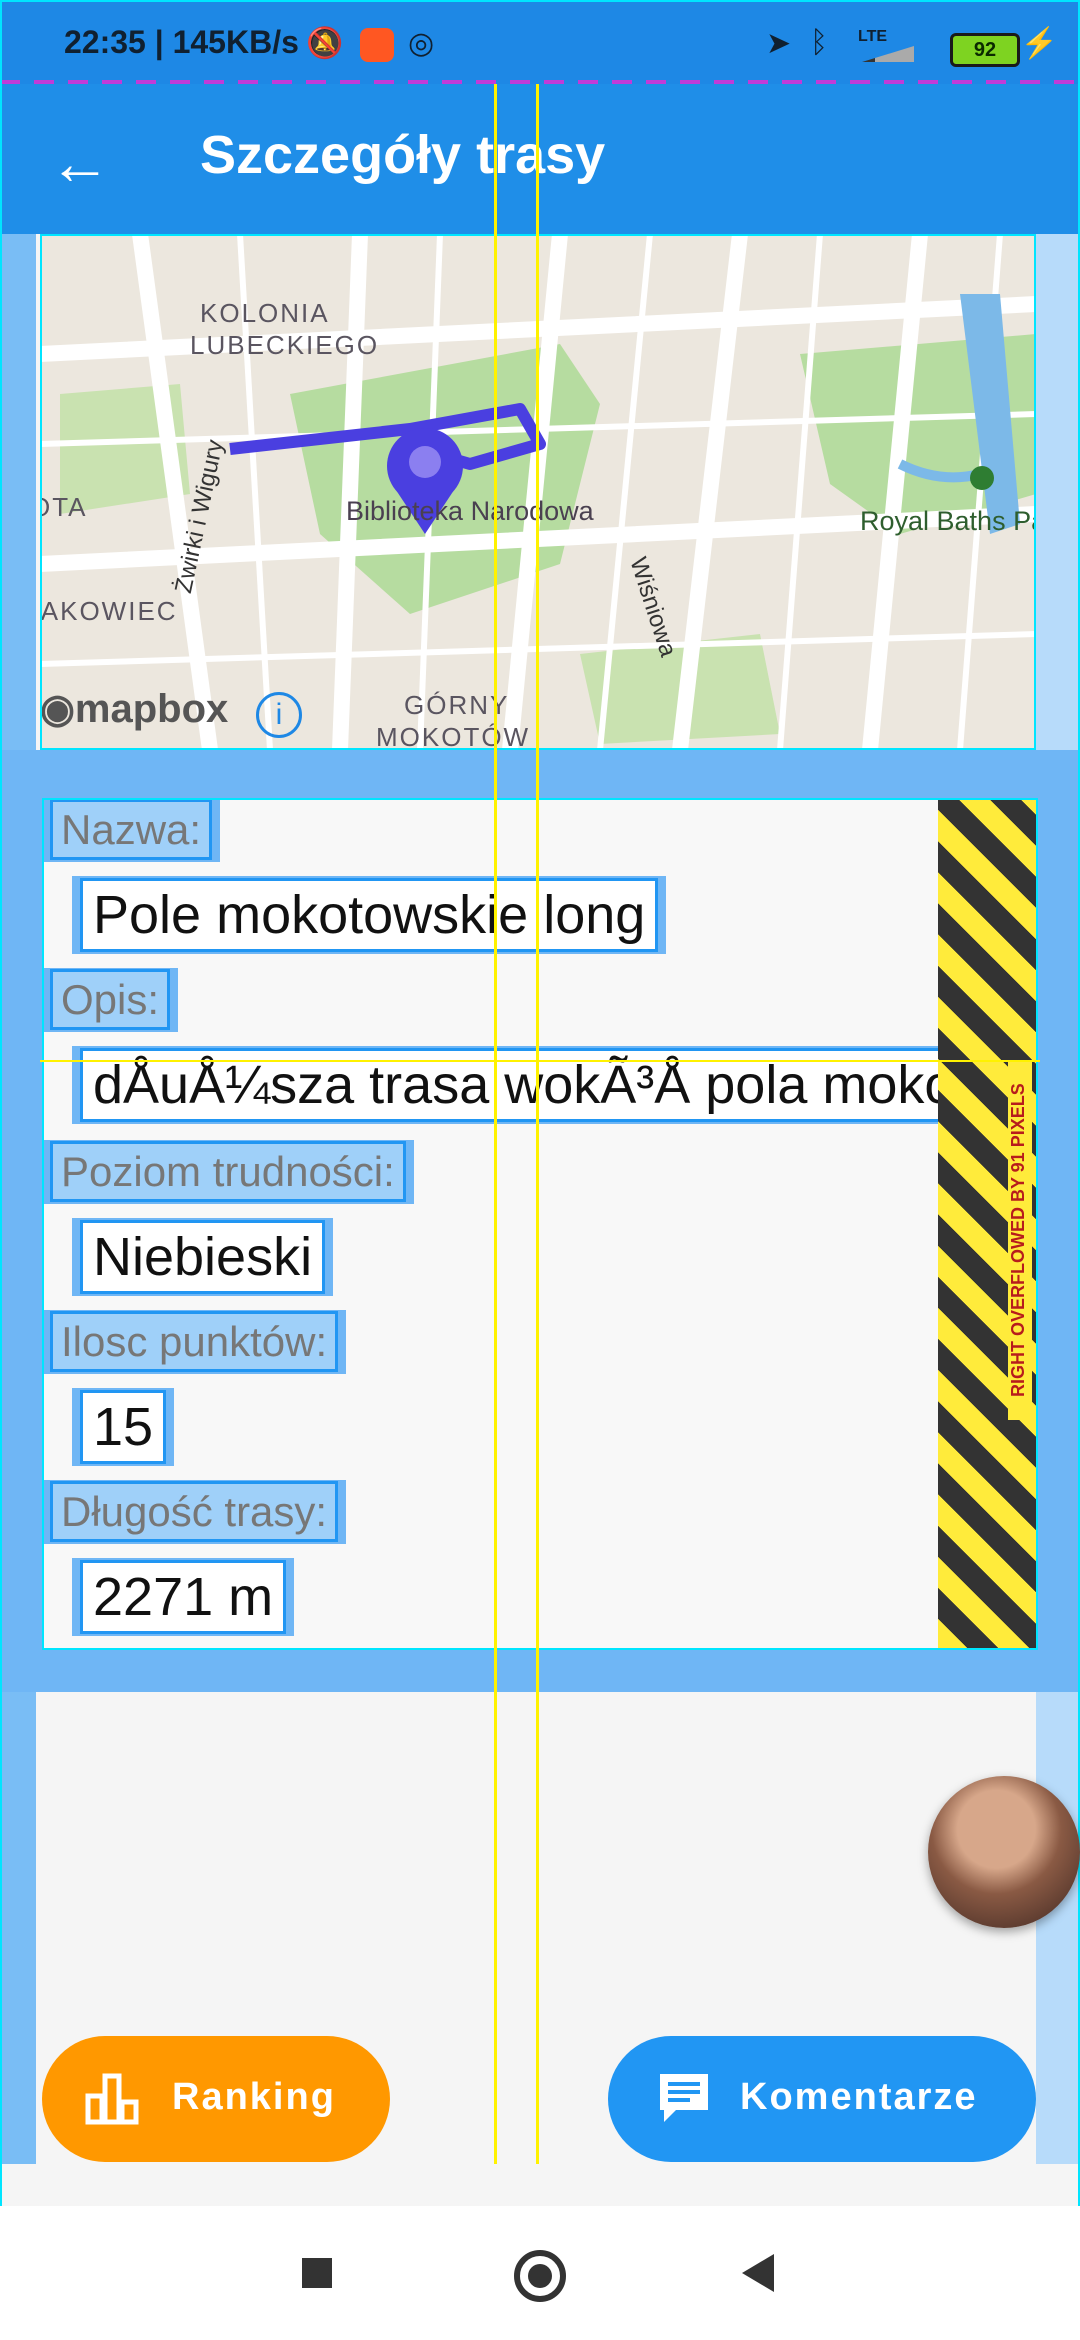 This screenshot has height=2340, width=1080. I want to click on nav-back-button, so click(758, 2273).